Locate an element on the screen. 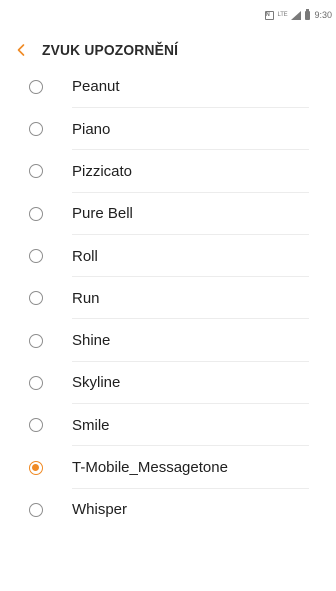 The height and width of the screenshot is (591, 336). sound-label: Pizzicato is located at coordinates (102, 171).